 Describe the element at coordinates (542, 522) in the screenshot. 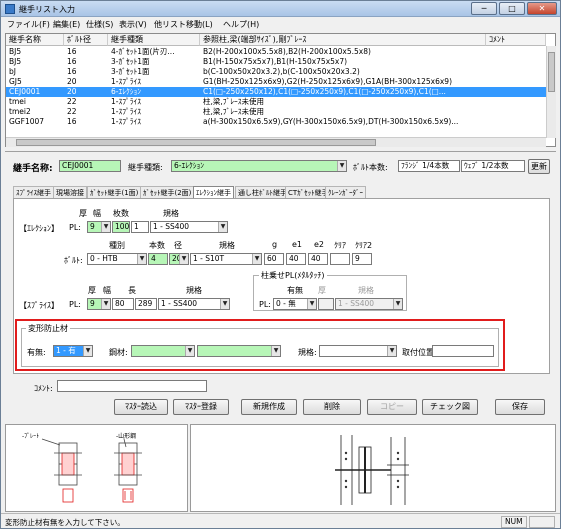

I see `status-empty-pane` at that location.